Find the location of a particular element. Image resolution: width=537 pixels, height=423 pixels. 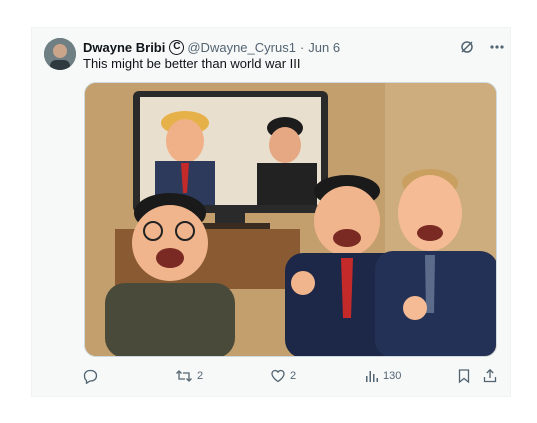

tweet-header: Dwayne Bribi C @Dwayne_Cyrus1 · Jun 6 is located at coordinates (211, 47).